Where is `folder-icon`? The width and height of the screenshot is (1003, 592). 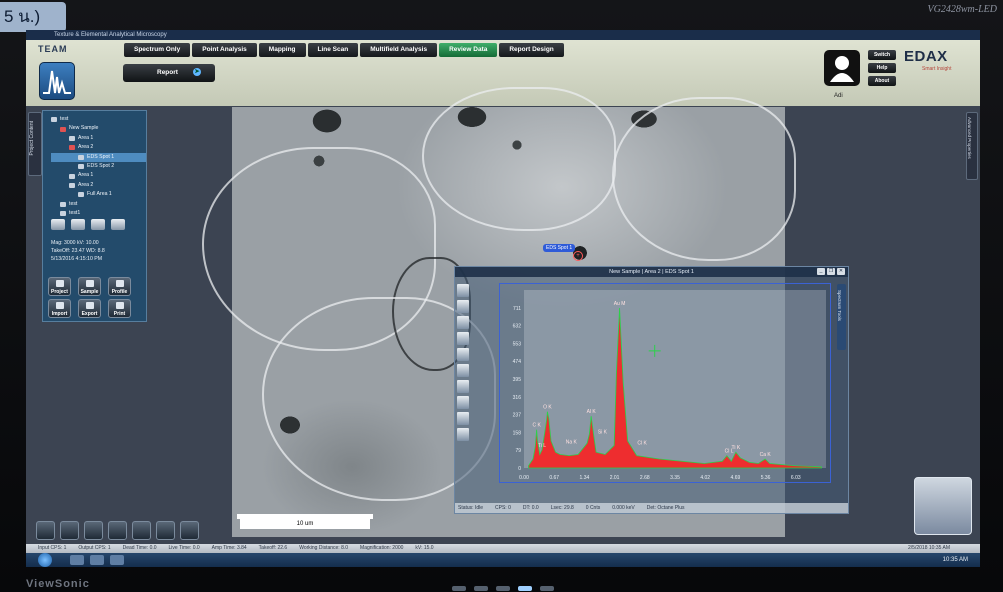 folder-icon is located at coordinates (97, 560).